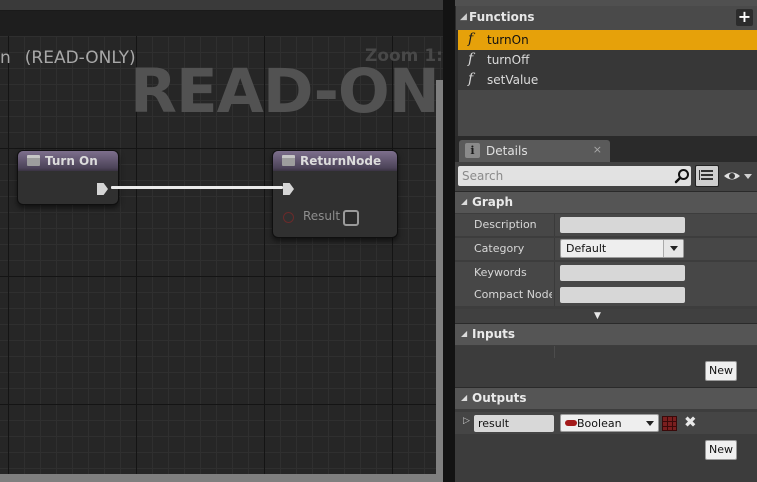 The height and width of the screenshot is (482, 757). I want to click on output-type-value: Boolean, so click(599, 423).